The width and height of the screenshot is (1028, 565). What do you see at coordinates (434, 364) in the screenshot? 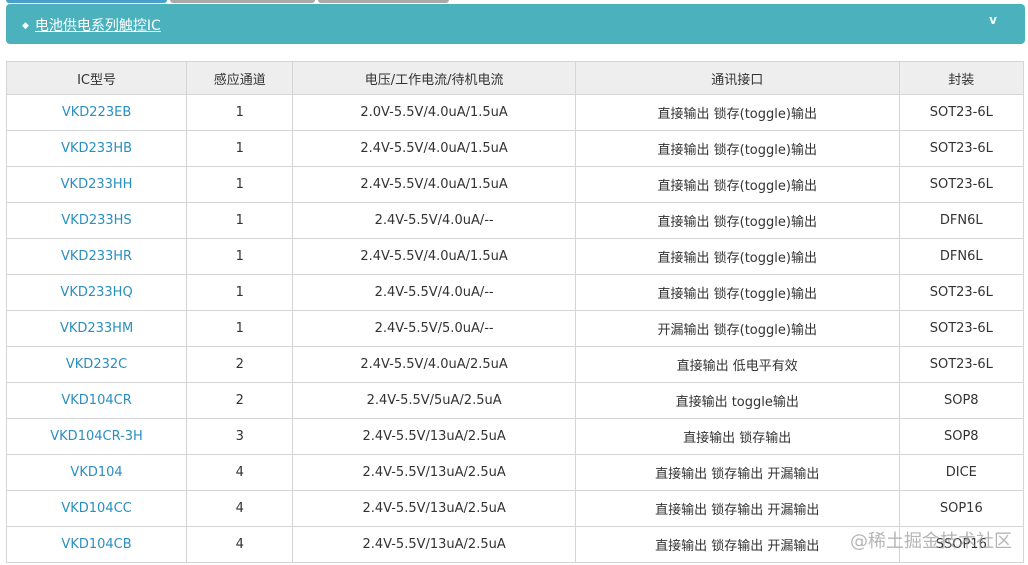
I see `table-cell: 2.4V-5.5V/4.0uA/2.5uA` at bounding box center [434, 364].